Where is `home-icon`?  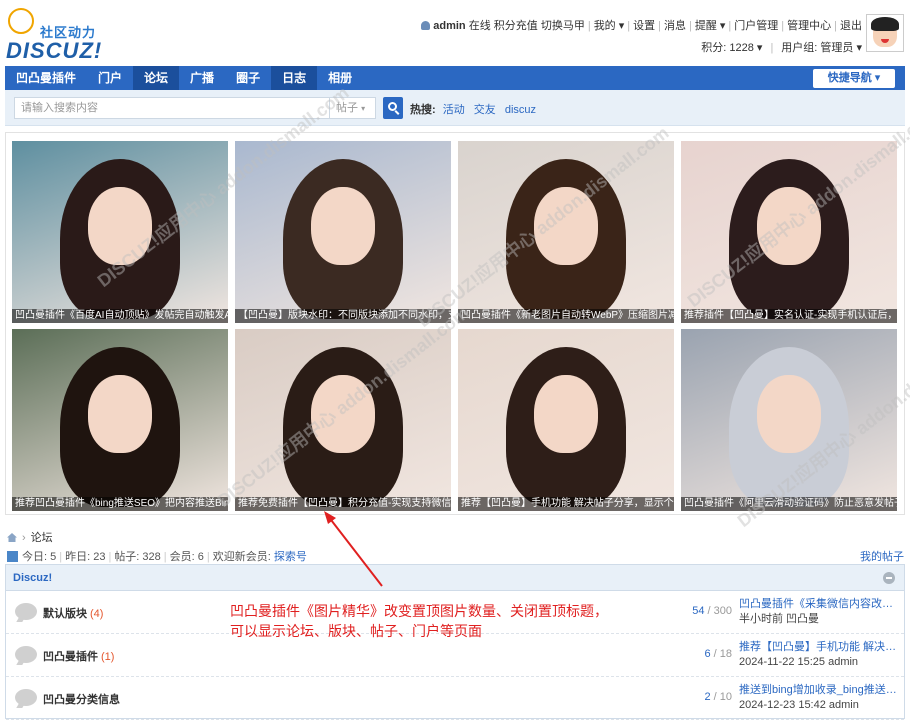 home-icon is located at coordinates (12, 537).